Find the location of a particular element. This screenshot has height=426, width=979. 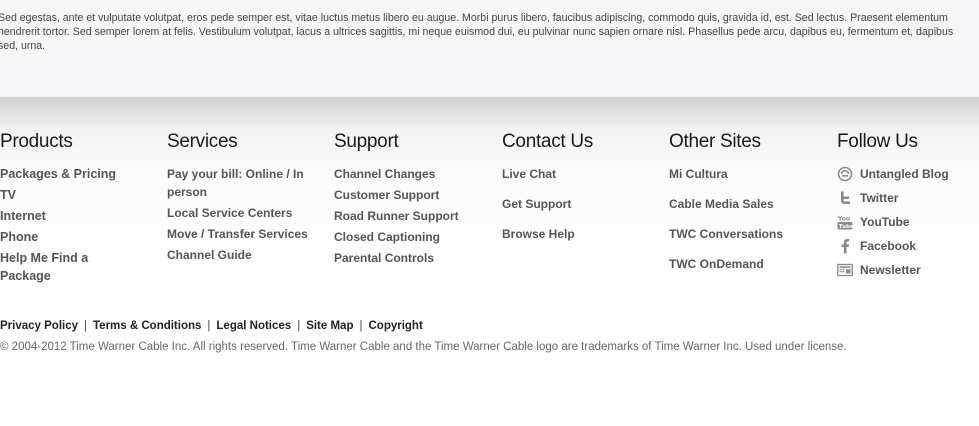

link-newsletter: Newsletter is located at coordinates (908, 270).